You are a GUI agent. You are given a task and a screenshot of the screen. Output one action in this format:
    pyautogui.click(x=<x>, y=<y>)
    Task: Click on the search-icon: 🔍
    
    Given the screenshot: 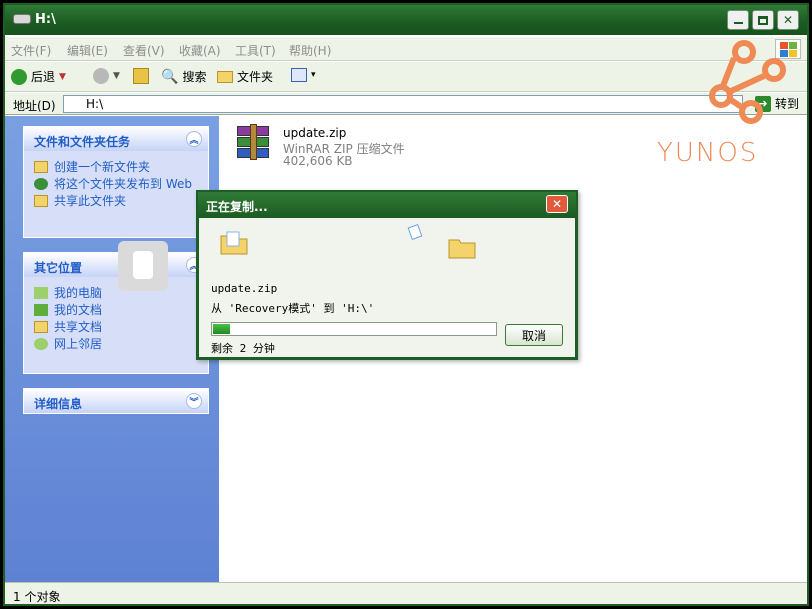 What is the action you would take?
    pyautogui.click(x=170, y=76)
    